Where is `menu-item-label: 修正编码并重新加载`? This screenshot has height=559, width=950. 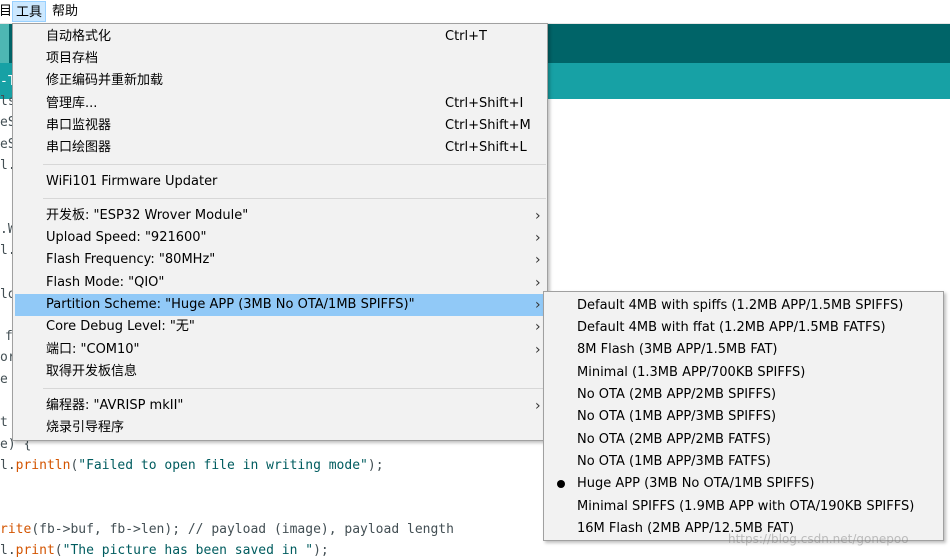 menu-item-label: 修正编码并重新加载 is located at coordinates (105, 80).